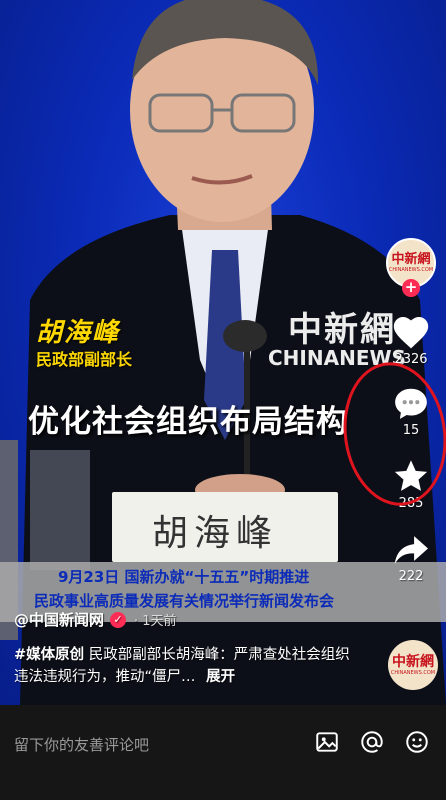 The width and height of the screenshot is (446, 800). What do you see at coordinates (413, 672) in the screenshot?
I see `disc-logo-subtext: CHINANEWS.COM` at bounding box center [413, 672].